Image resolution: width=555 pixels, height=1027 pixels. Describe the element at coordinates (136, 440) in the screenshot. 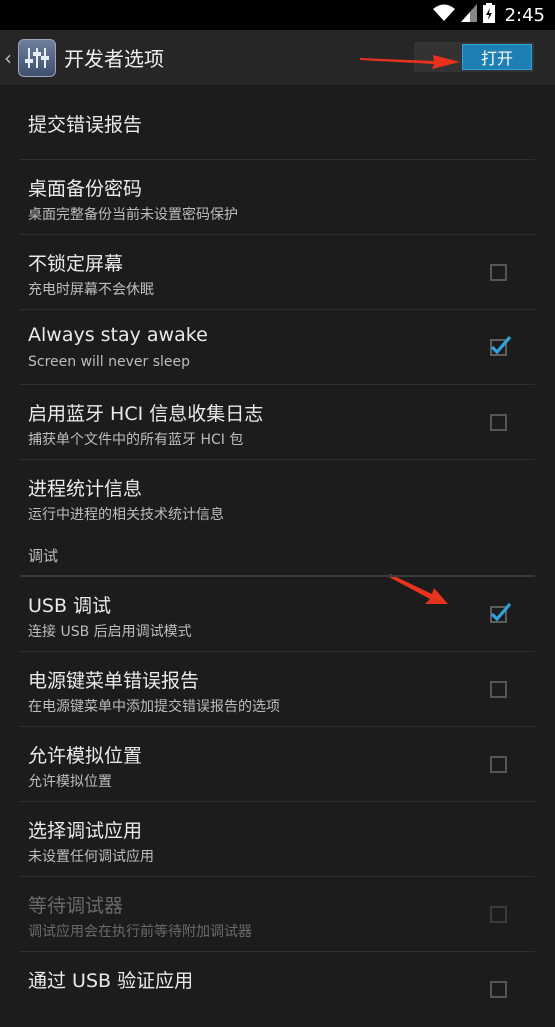

I see `list-item-subtitle: 捕获单个文件中的所有蓝牙 HCI 包` at that location.